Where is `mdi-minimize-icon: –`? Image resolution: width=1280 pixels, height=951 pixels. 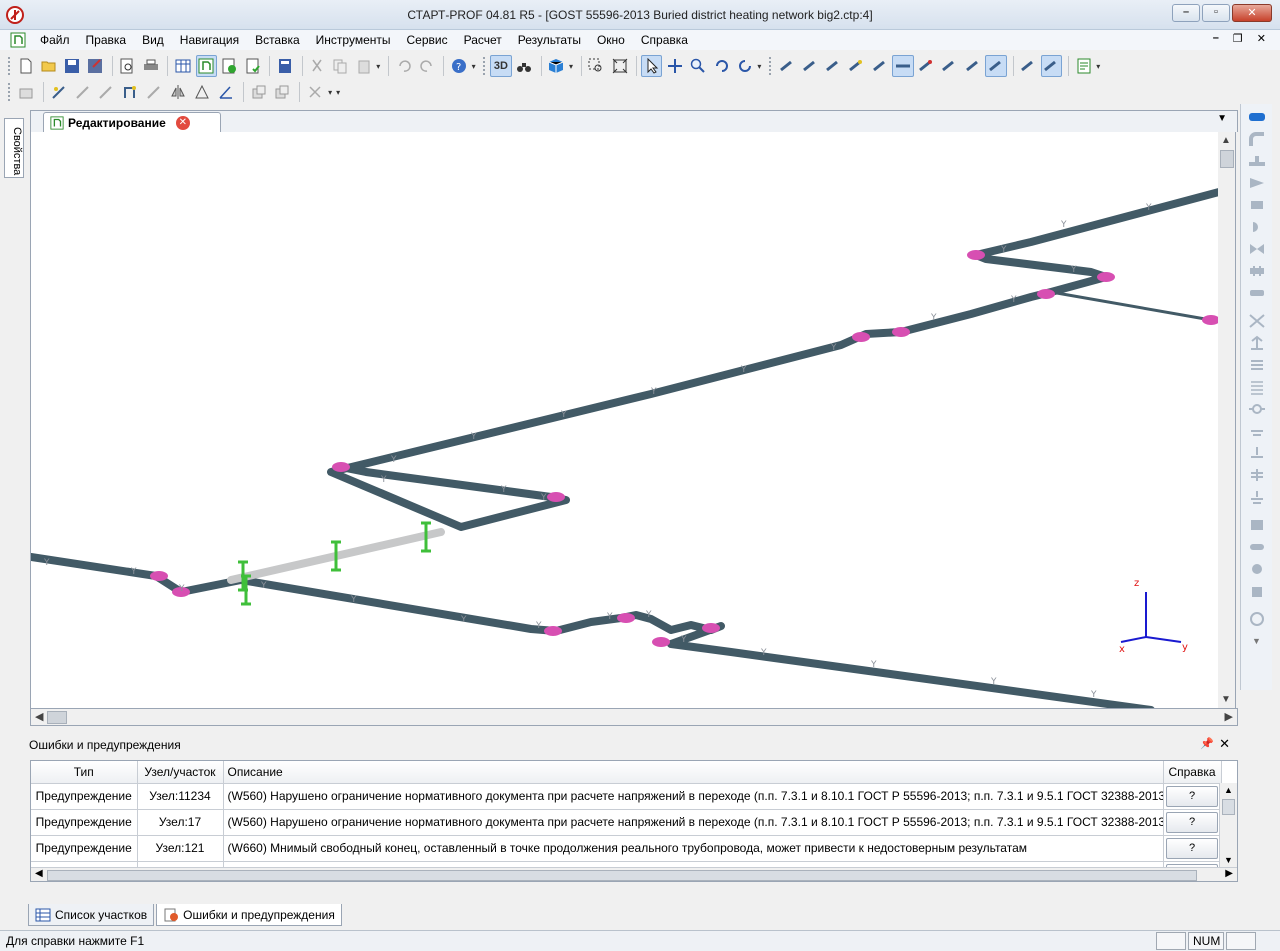
mdi-minimize-icon: – is located at coordinates (1216, 38).